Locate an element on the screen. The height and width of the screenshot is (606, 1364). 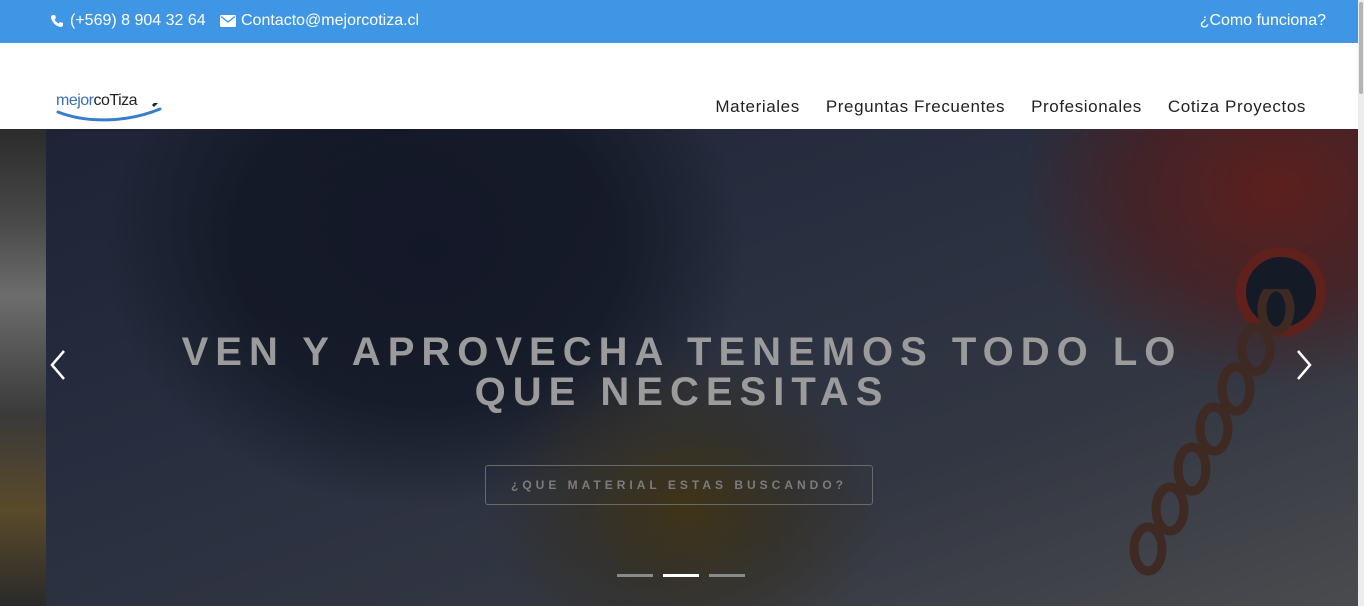
site-logo: mejorcoTiza is located at coordinates (111, 107).